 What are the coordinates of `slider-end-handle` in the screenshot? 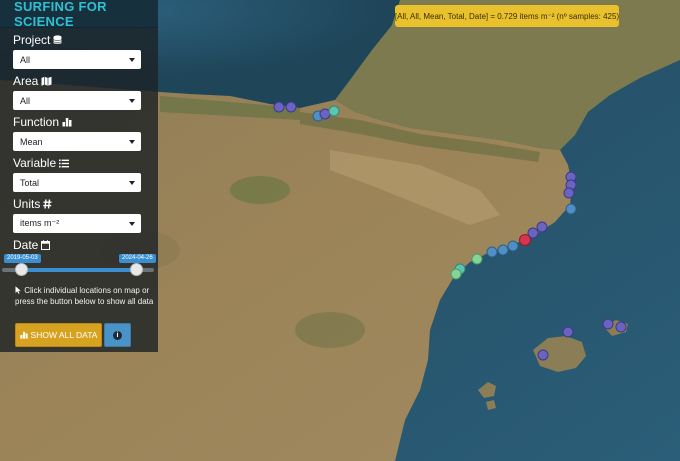 It's located at (136, 269).